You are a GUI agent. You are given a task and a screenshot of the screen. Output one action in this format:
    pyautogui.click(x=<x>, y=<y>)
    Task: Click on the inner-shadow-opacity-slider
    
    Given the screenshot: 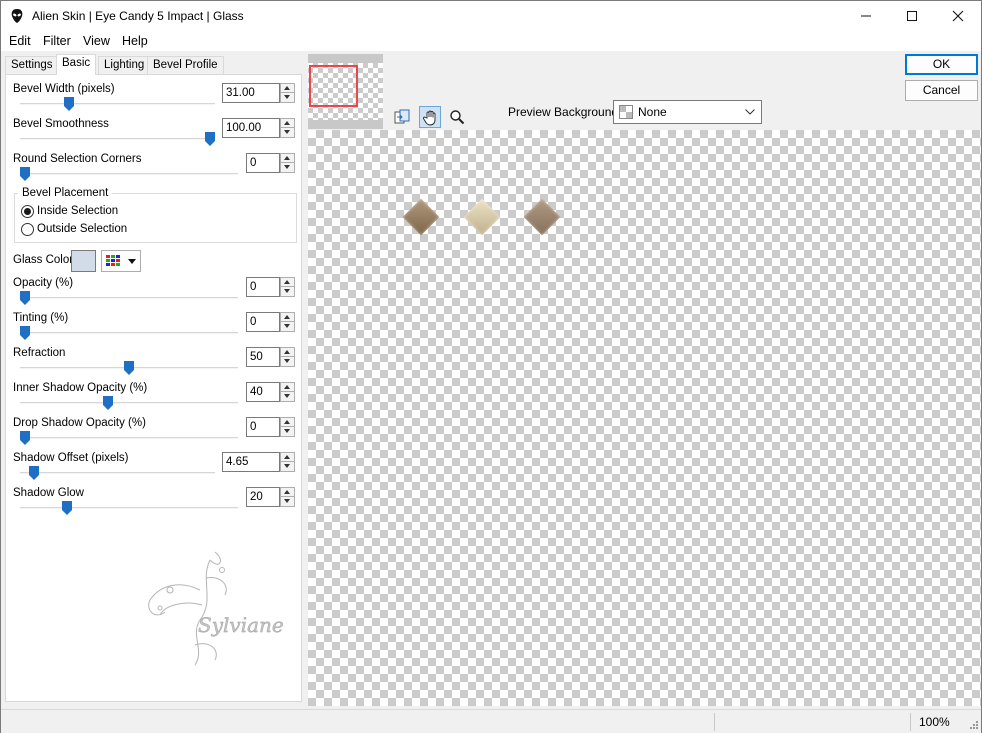 What is the action you would take?
    pyautogui.click(x=108, y=403)
    